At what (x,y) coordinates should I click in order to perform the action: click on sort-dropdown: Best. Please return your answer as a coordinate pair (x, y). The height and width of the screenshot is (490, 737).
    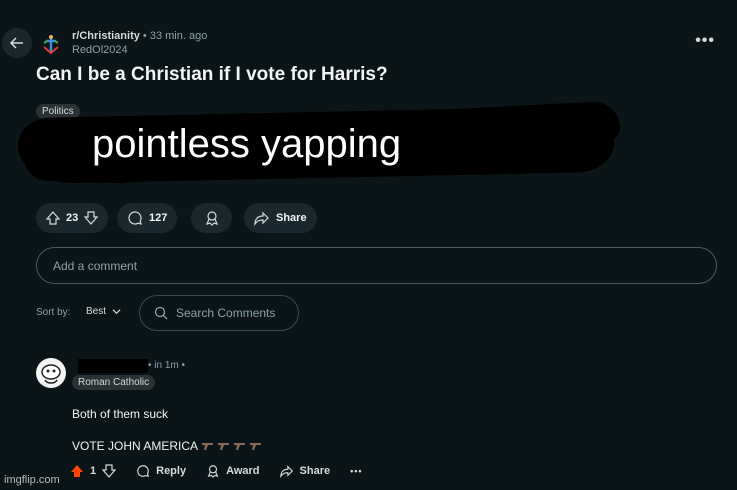
    Looking at the image, I should click on (103, 311).